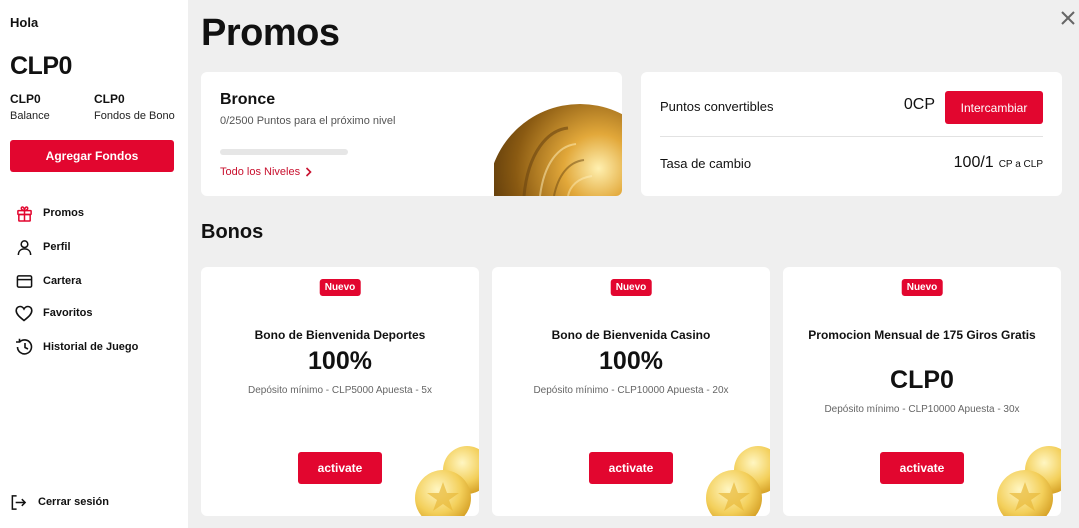 Image resolution: width=1079 pixels, height=528 pixels. I want to click on bonus-title: Bono de Bienvenida Casino, so click(631, 335).